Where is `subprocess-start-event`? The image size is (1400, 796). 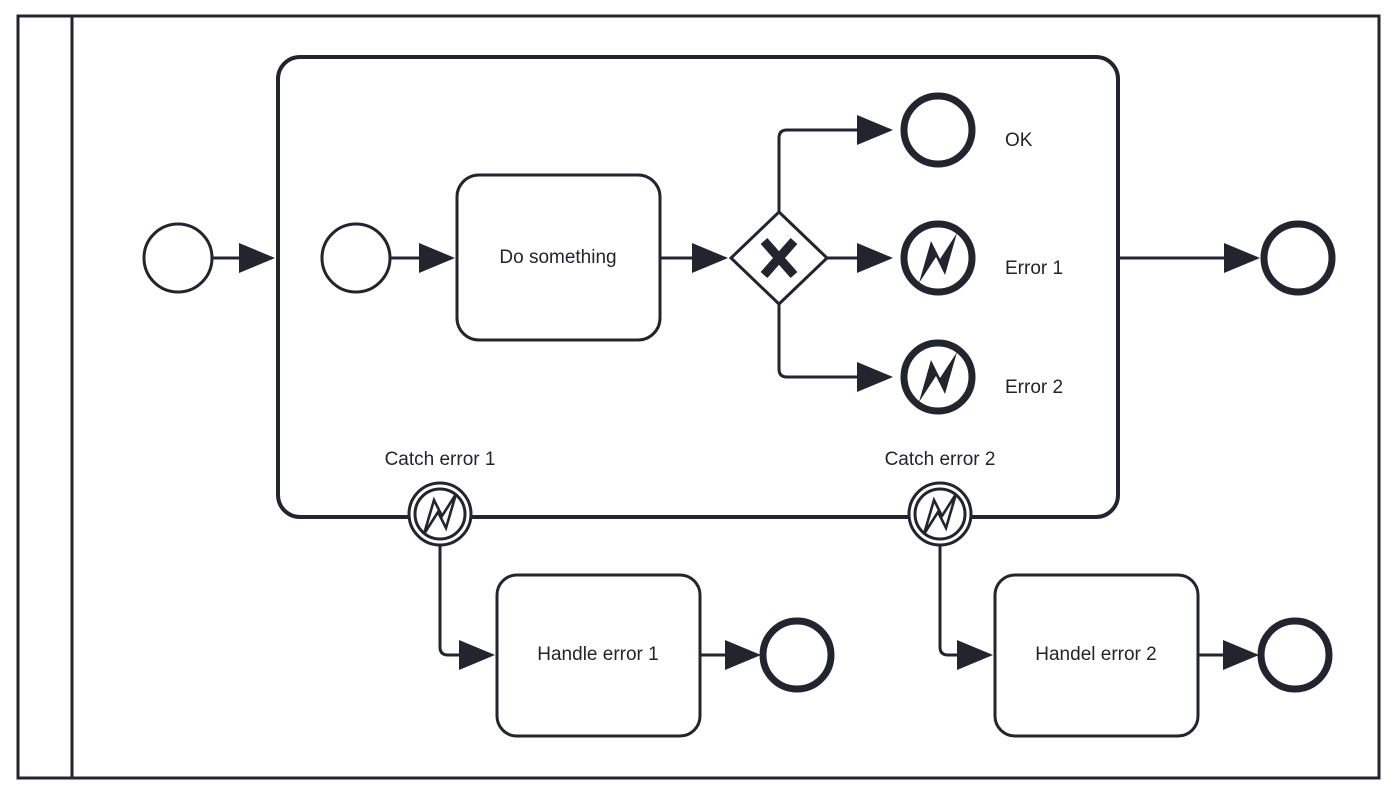
subprocess-start-event is located at coordinates (356, 258).